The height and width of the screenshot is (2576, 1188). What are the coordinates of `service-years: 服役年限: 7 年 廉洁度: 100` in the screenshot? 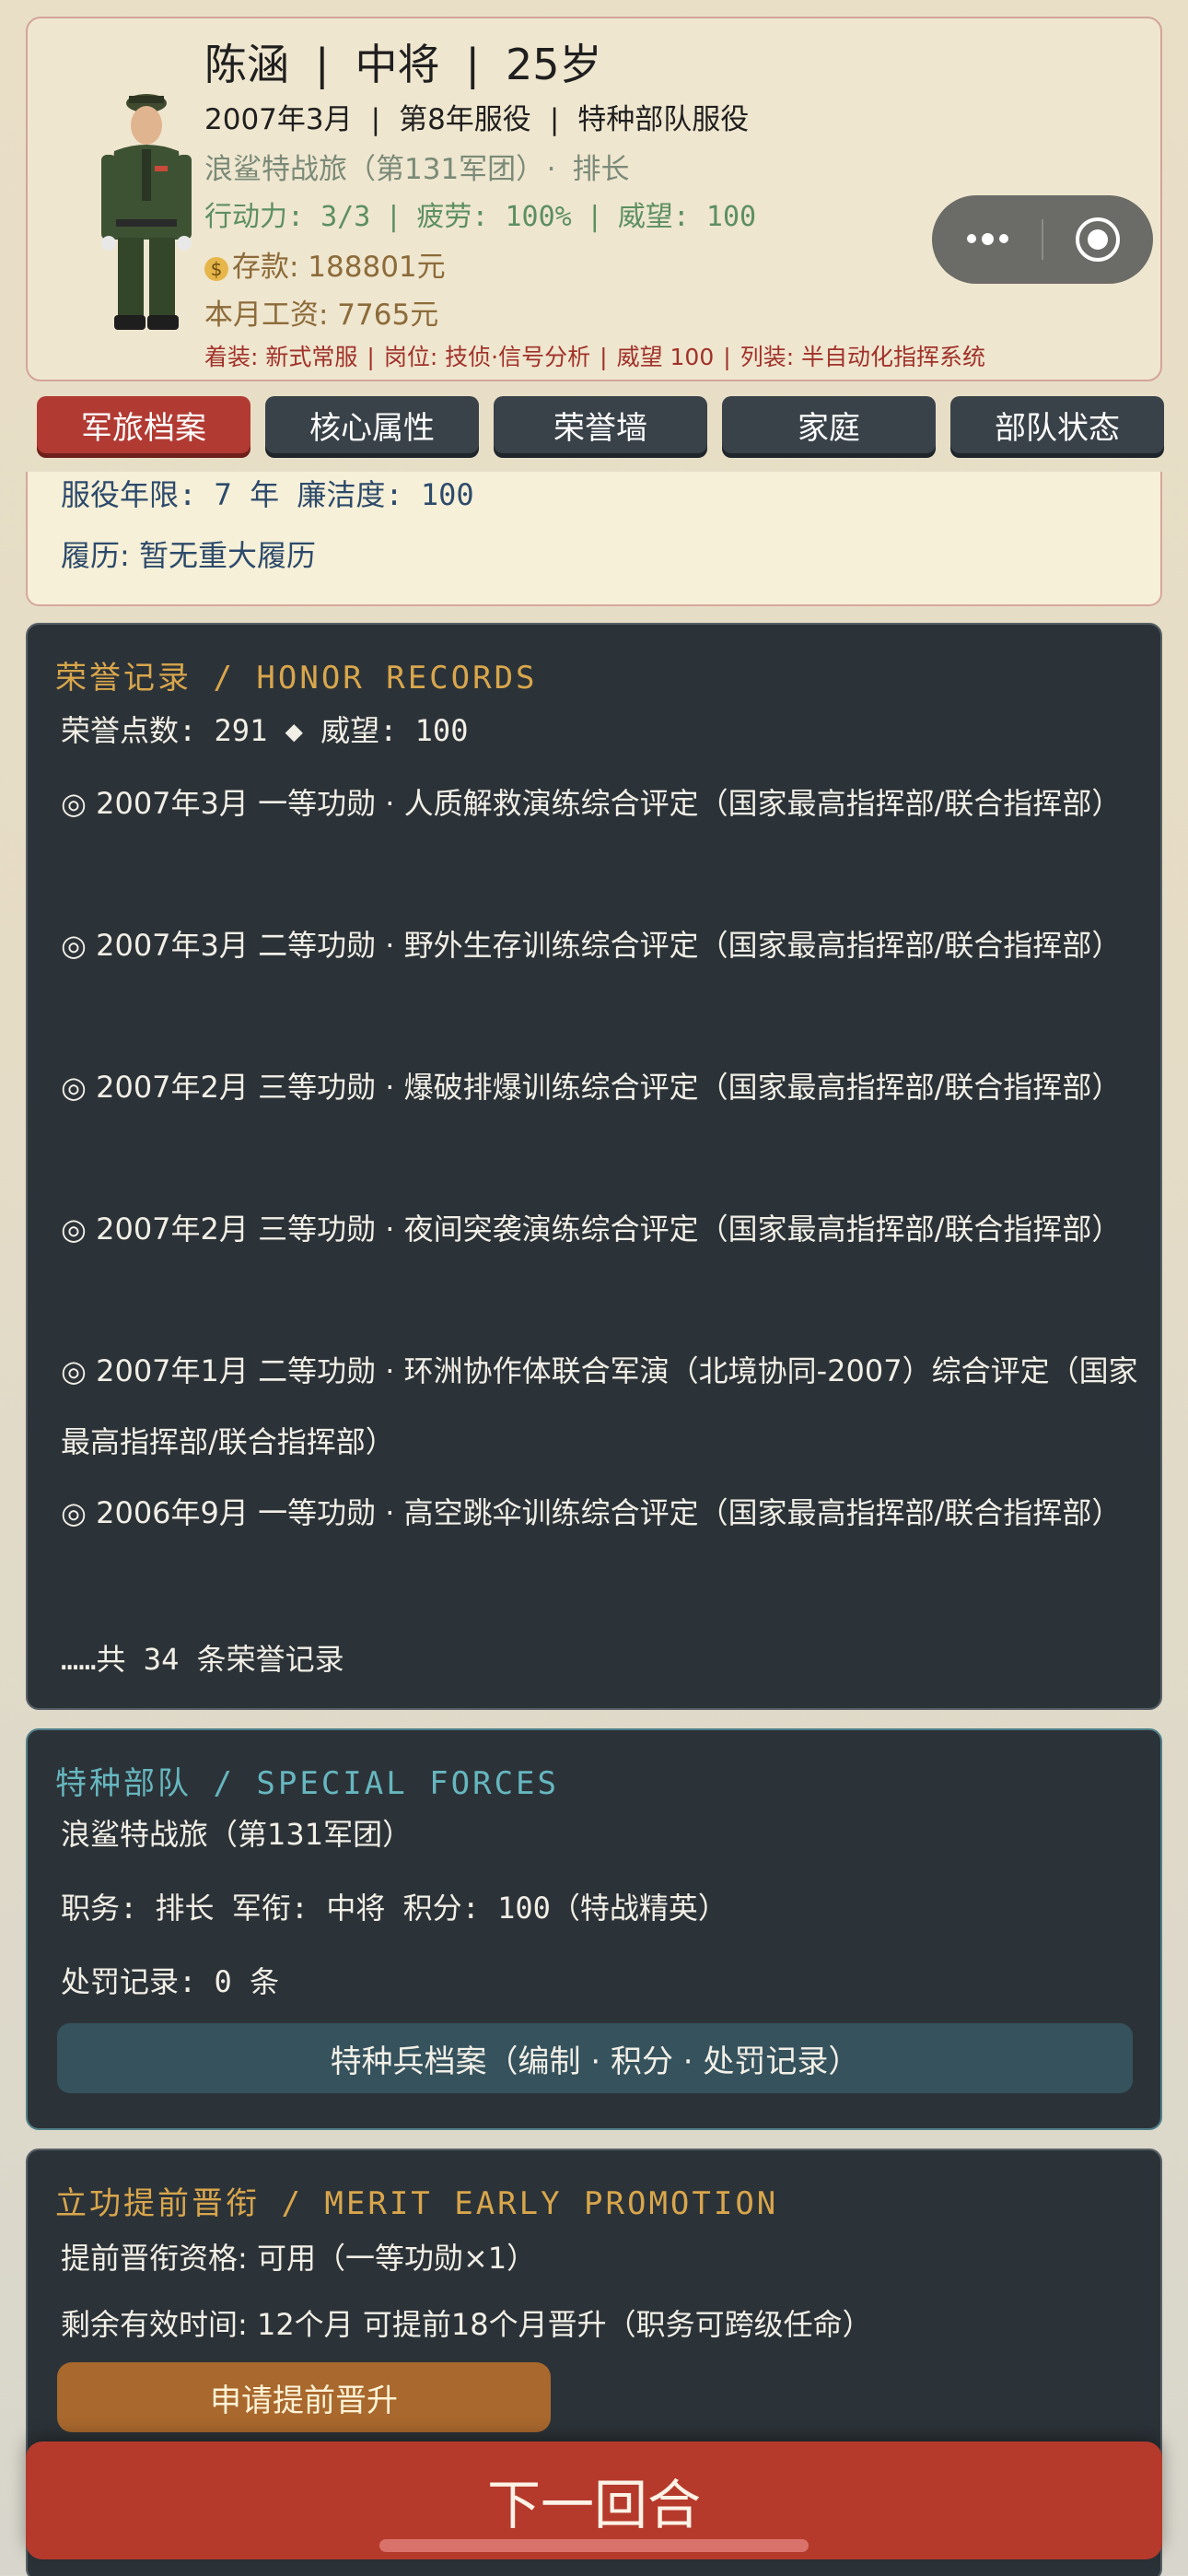 It's located at (267, 495).